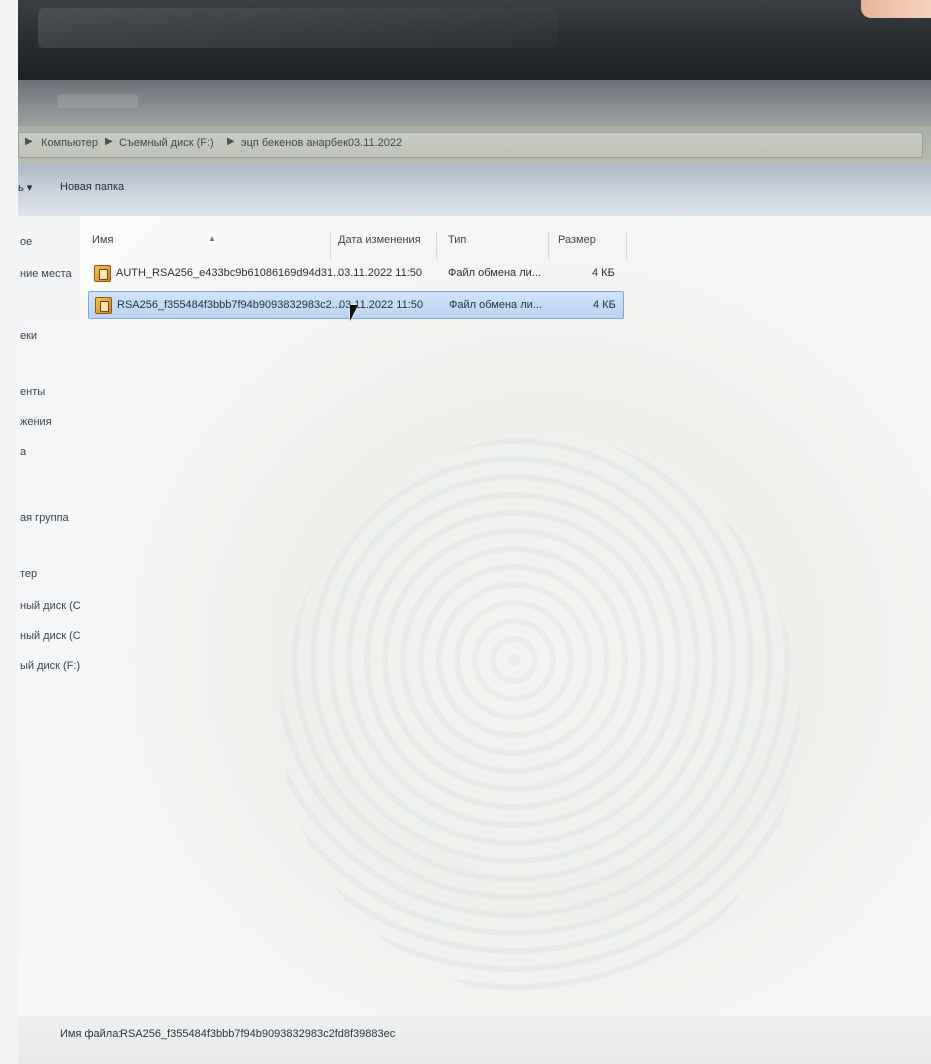 This screenshot has height=1064, width=931. What do you see at coordinates (50, 636) in the screenshot?
I see `nav-item-local-disk-c2: ный диск (C` at bounding box center [50, 636].